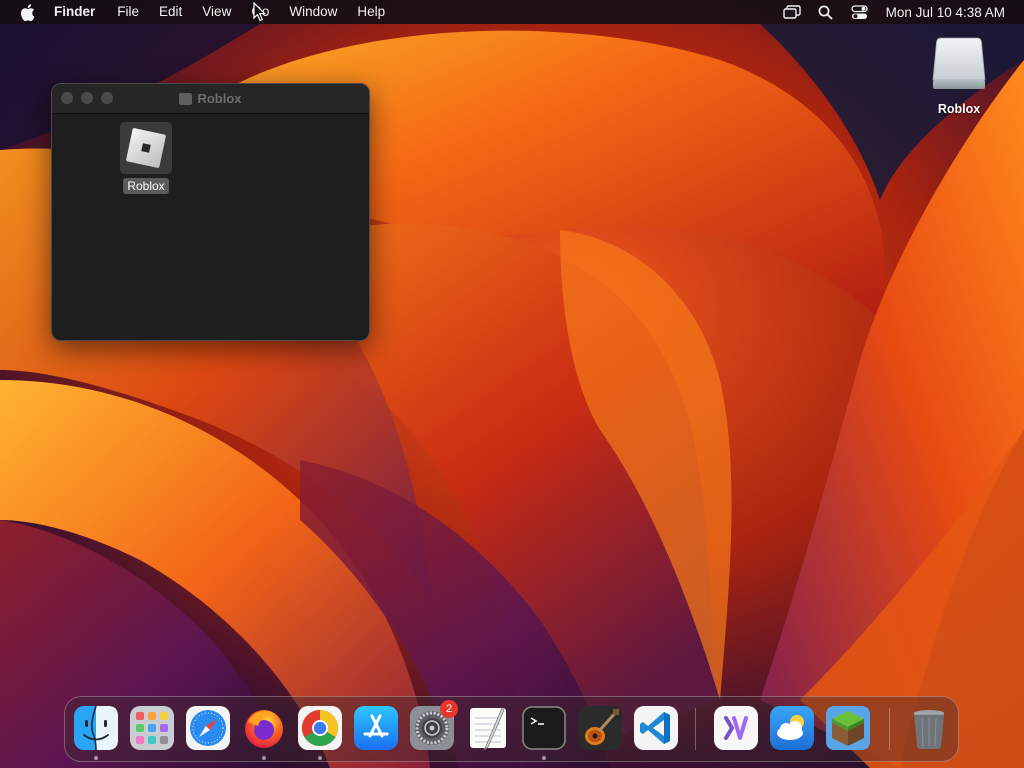  Describe the element at coordinates (959, 109) in the screenshot. I see `desktop-item-label: Roblox` at that location.